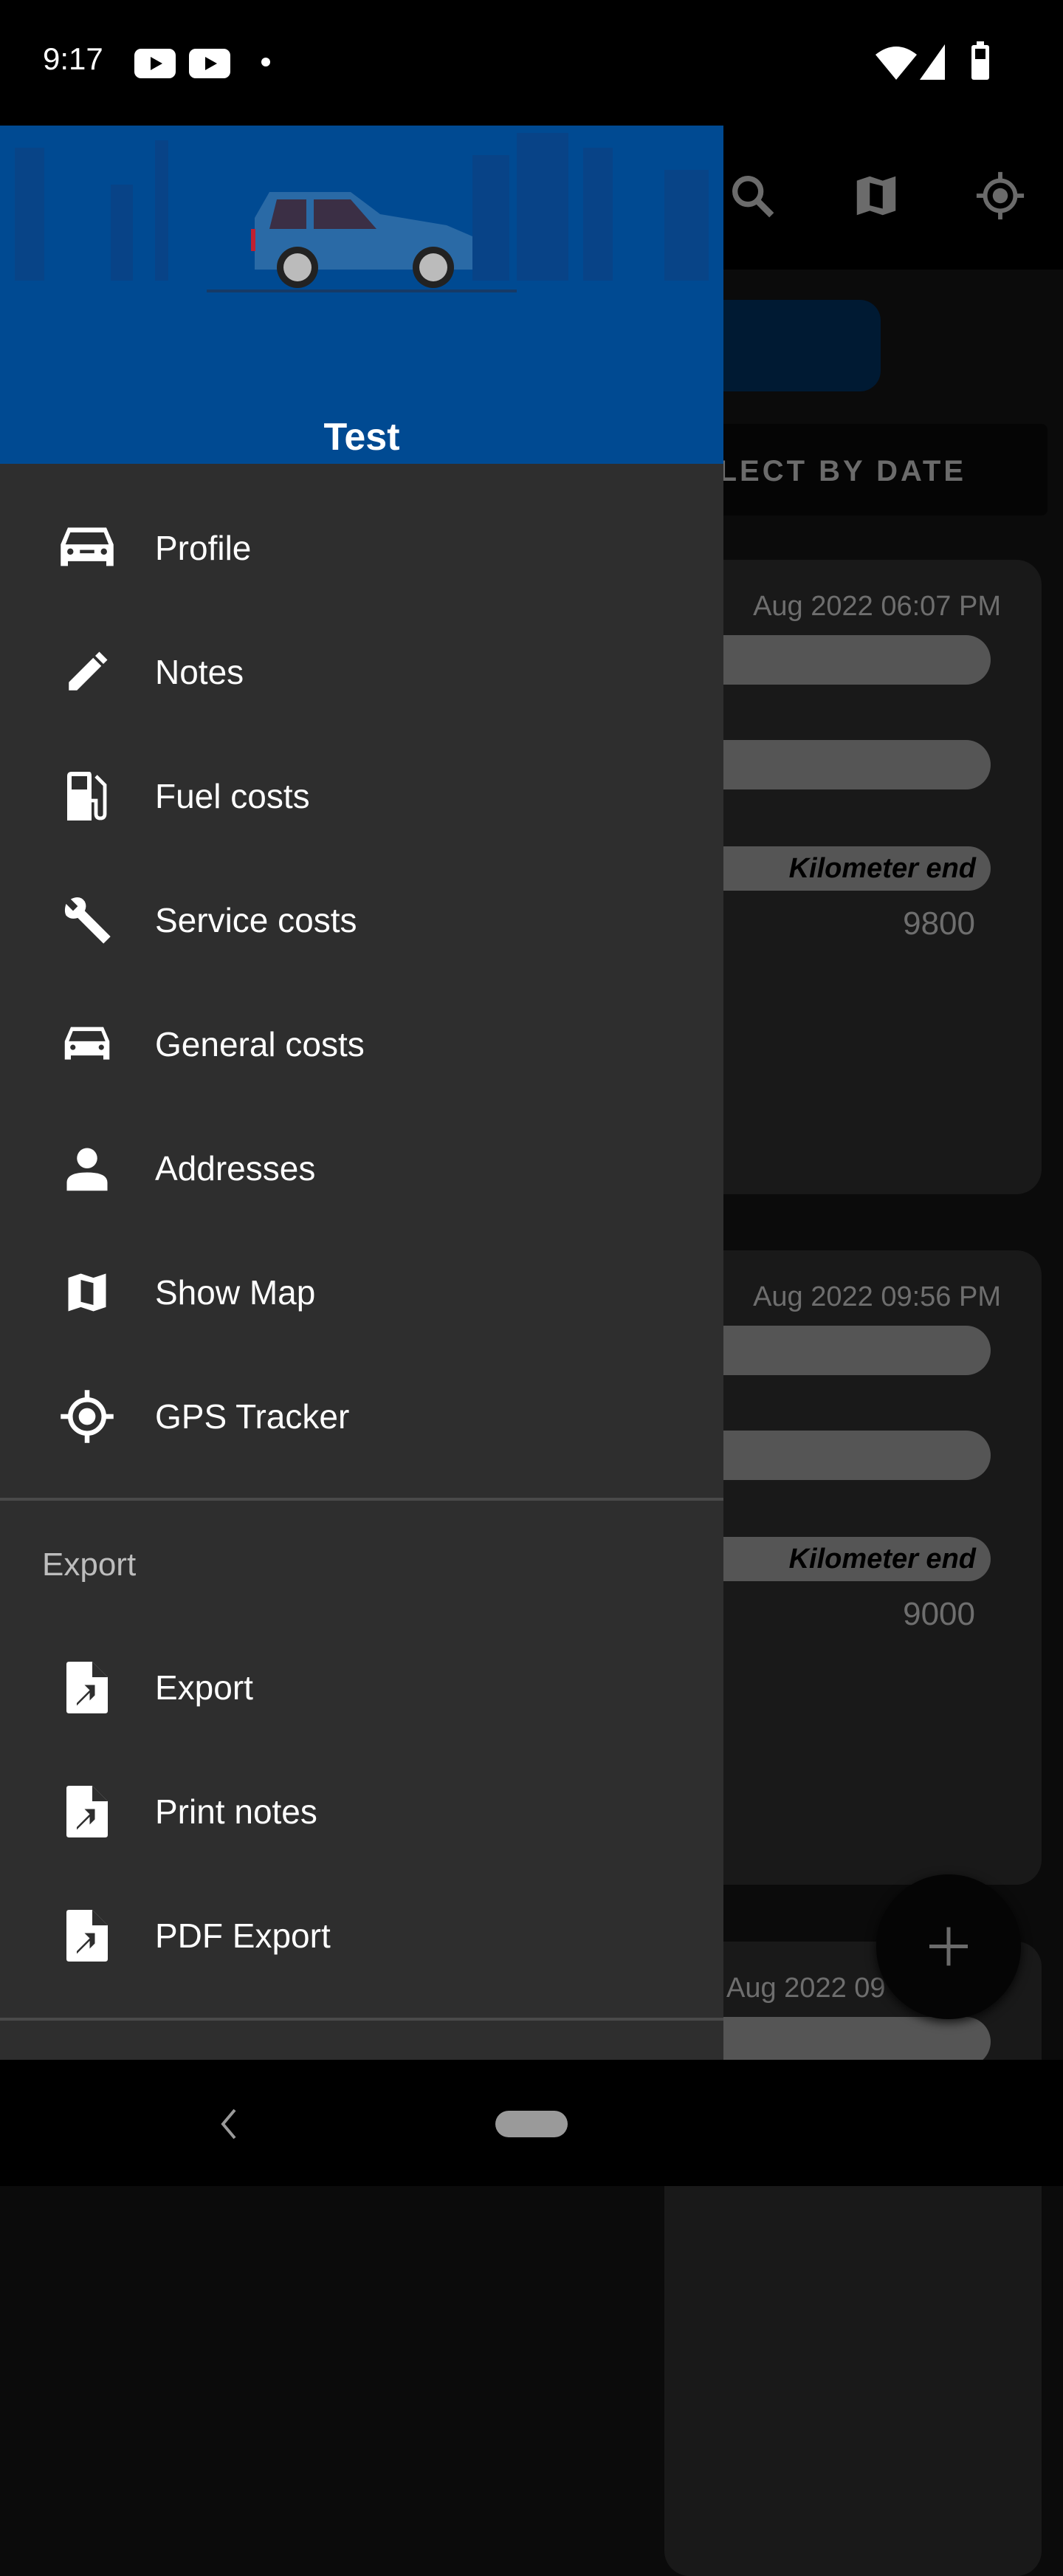 The image size is (1063, 2576). I want to click on wifi-icon, so click(896, 63).